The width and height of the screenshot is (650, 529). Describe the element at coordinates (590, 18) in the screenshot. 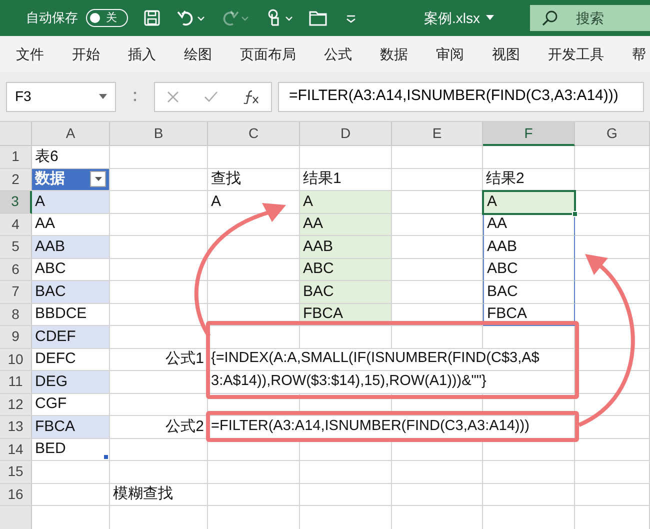

I see `search-field: 搜索` at that location.